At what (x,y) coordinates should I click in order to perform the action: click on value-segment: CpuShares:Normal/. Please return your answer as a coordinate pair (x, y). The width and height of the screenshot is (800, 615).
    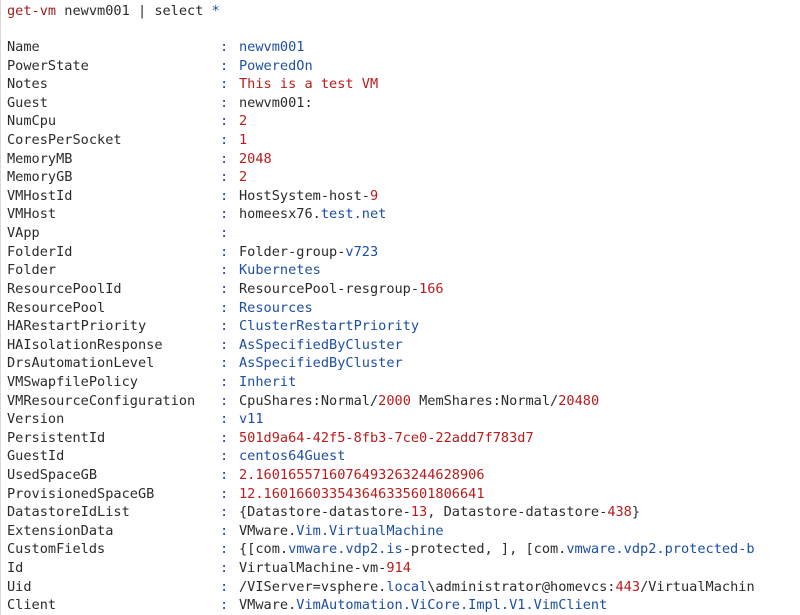
    Looking at the image, I should click on (309, 400).